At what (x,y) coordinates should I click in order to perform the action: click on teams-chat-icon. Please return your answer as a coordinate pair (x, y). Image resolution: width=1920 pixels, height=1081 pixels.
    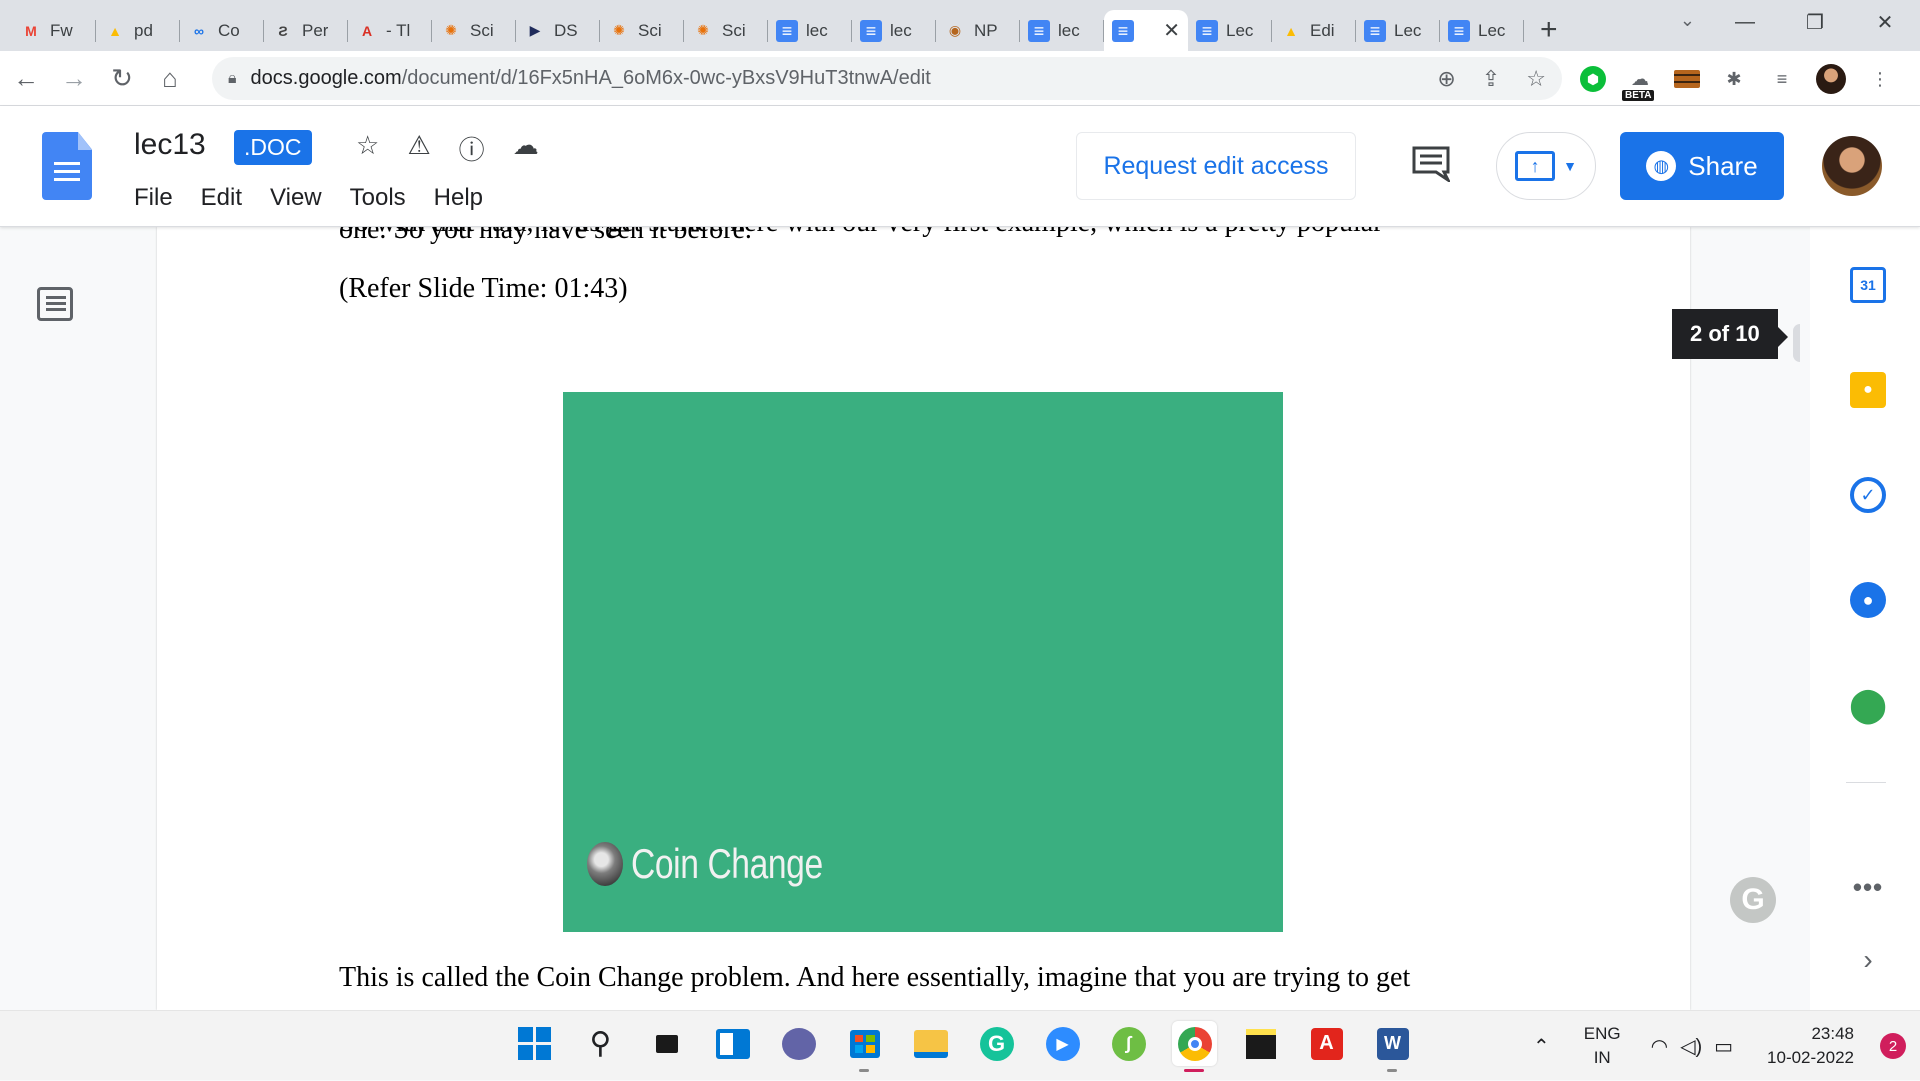
    Looking at the image, I should click on (798, 1043).